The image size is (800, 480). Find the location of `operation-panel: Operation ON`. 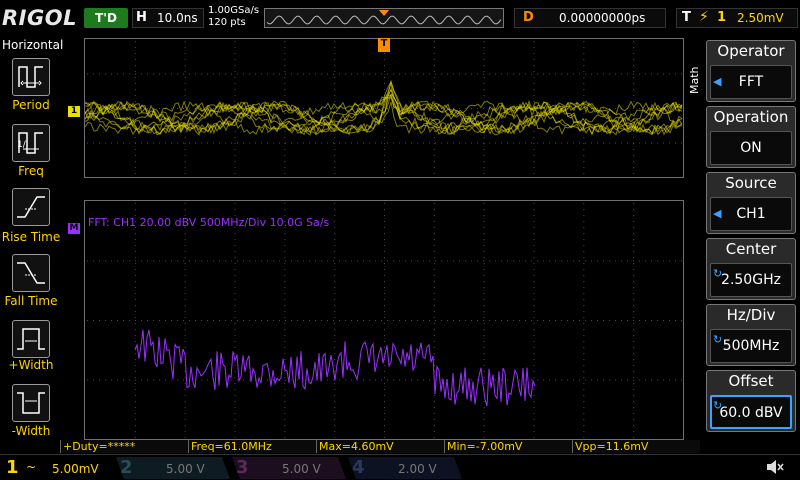

operation-panel: Operation ON is located at coordinates (751, 137).